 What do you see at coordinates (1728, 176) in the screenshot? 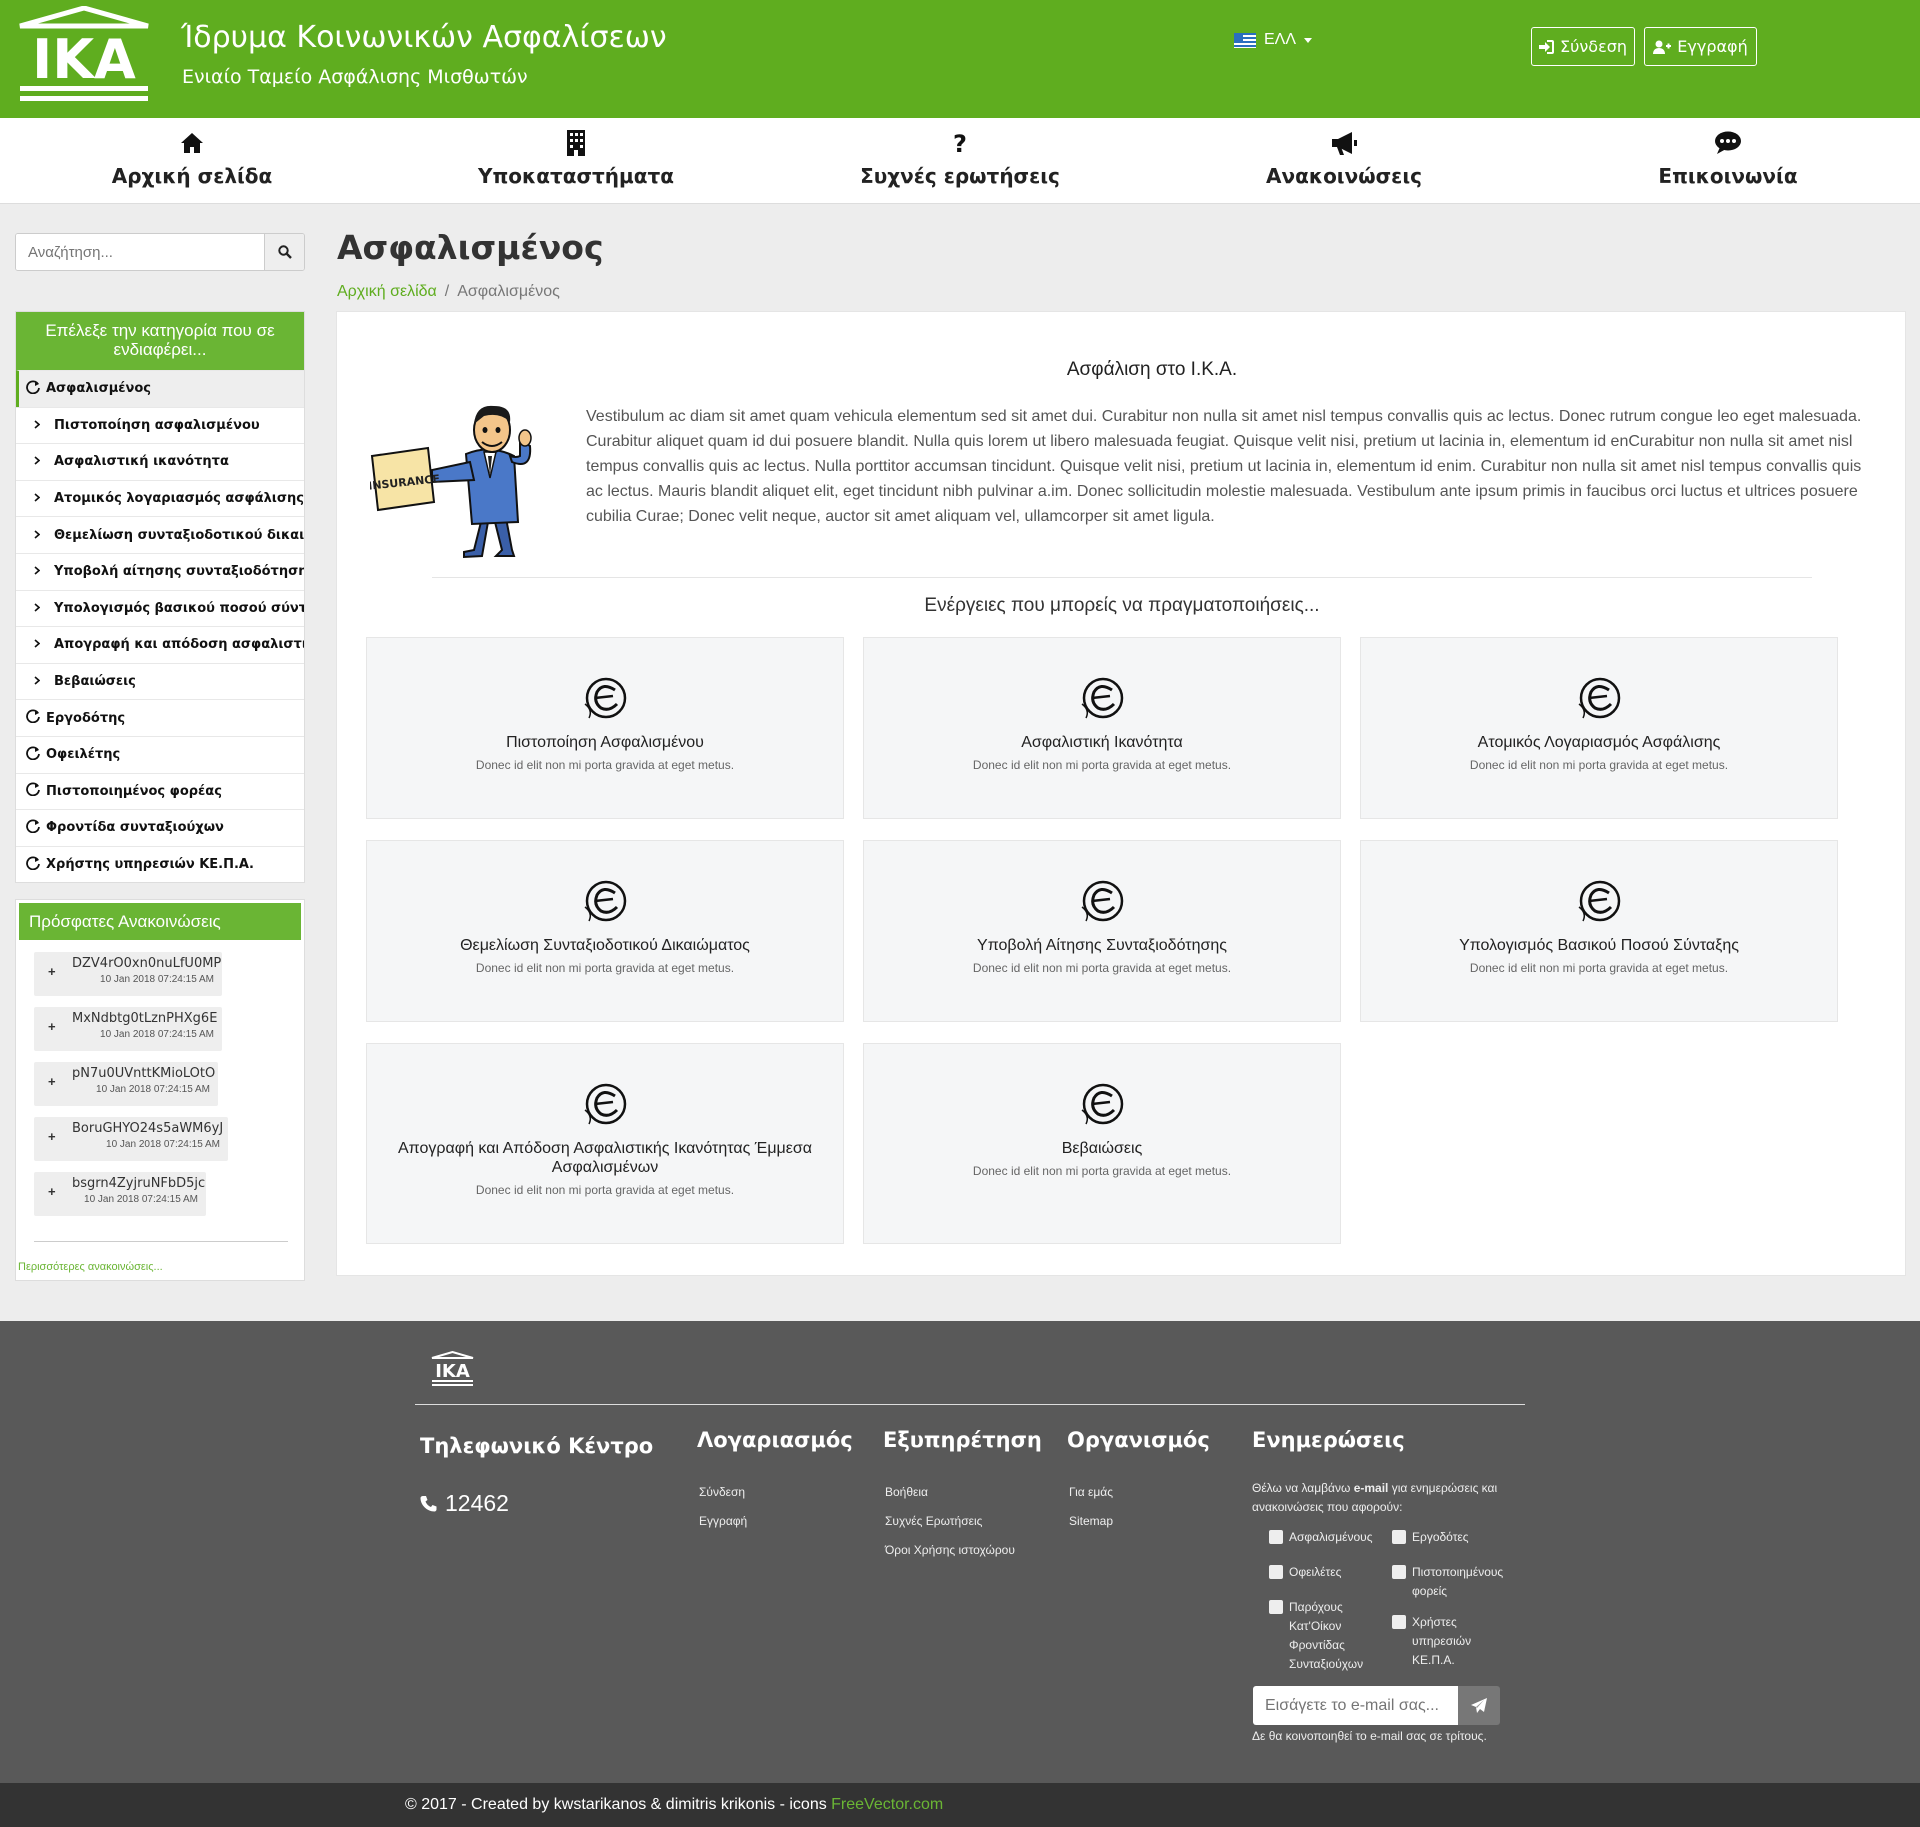
I see `nav-label: Επικοινωνία` at bounding box center [1728, 176].